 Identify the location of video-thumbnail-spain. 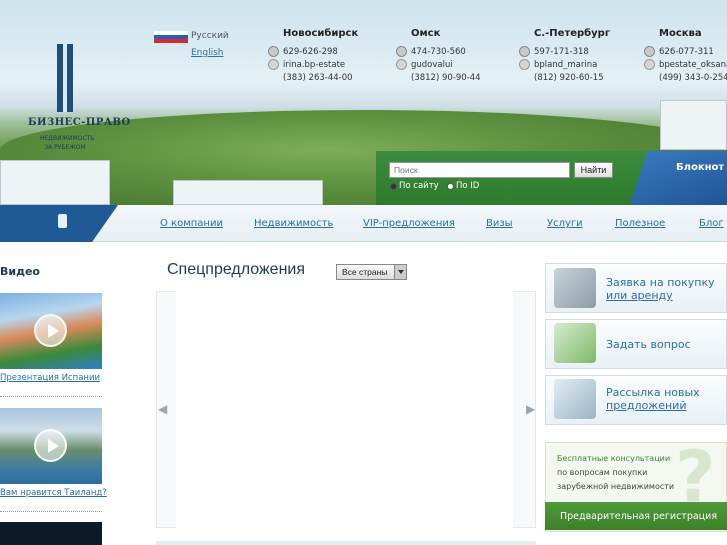
(51, 331).